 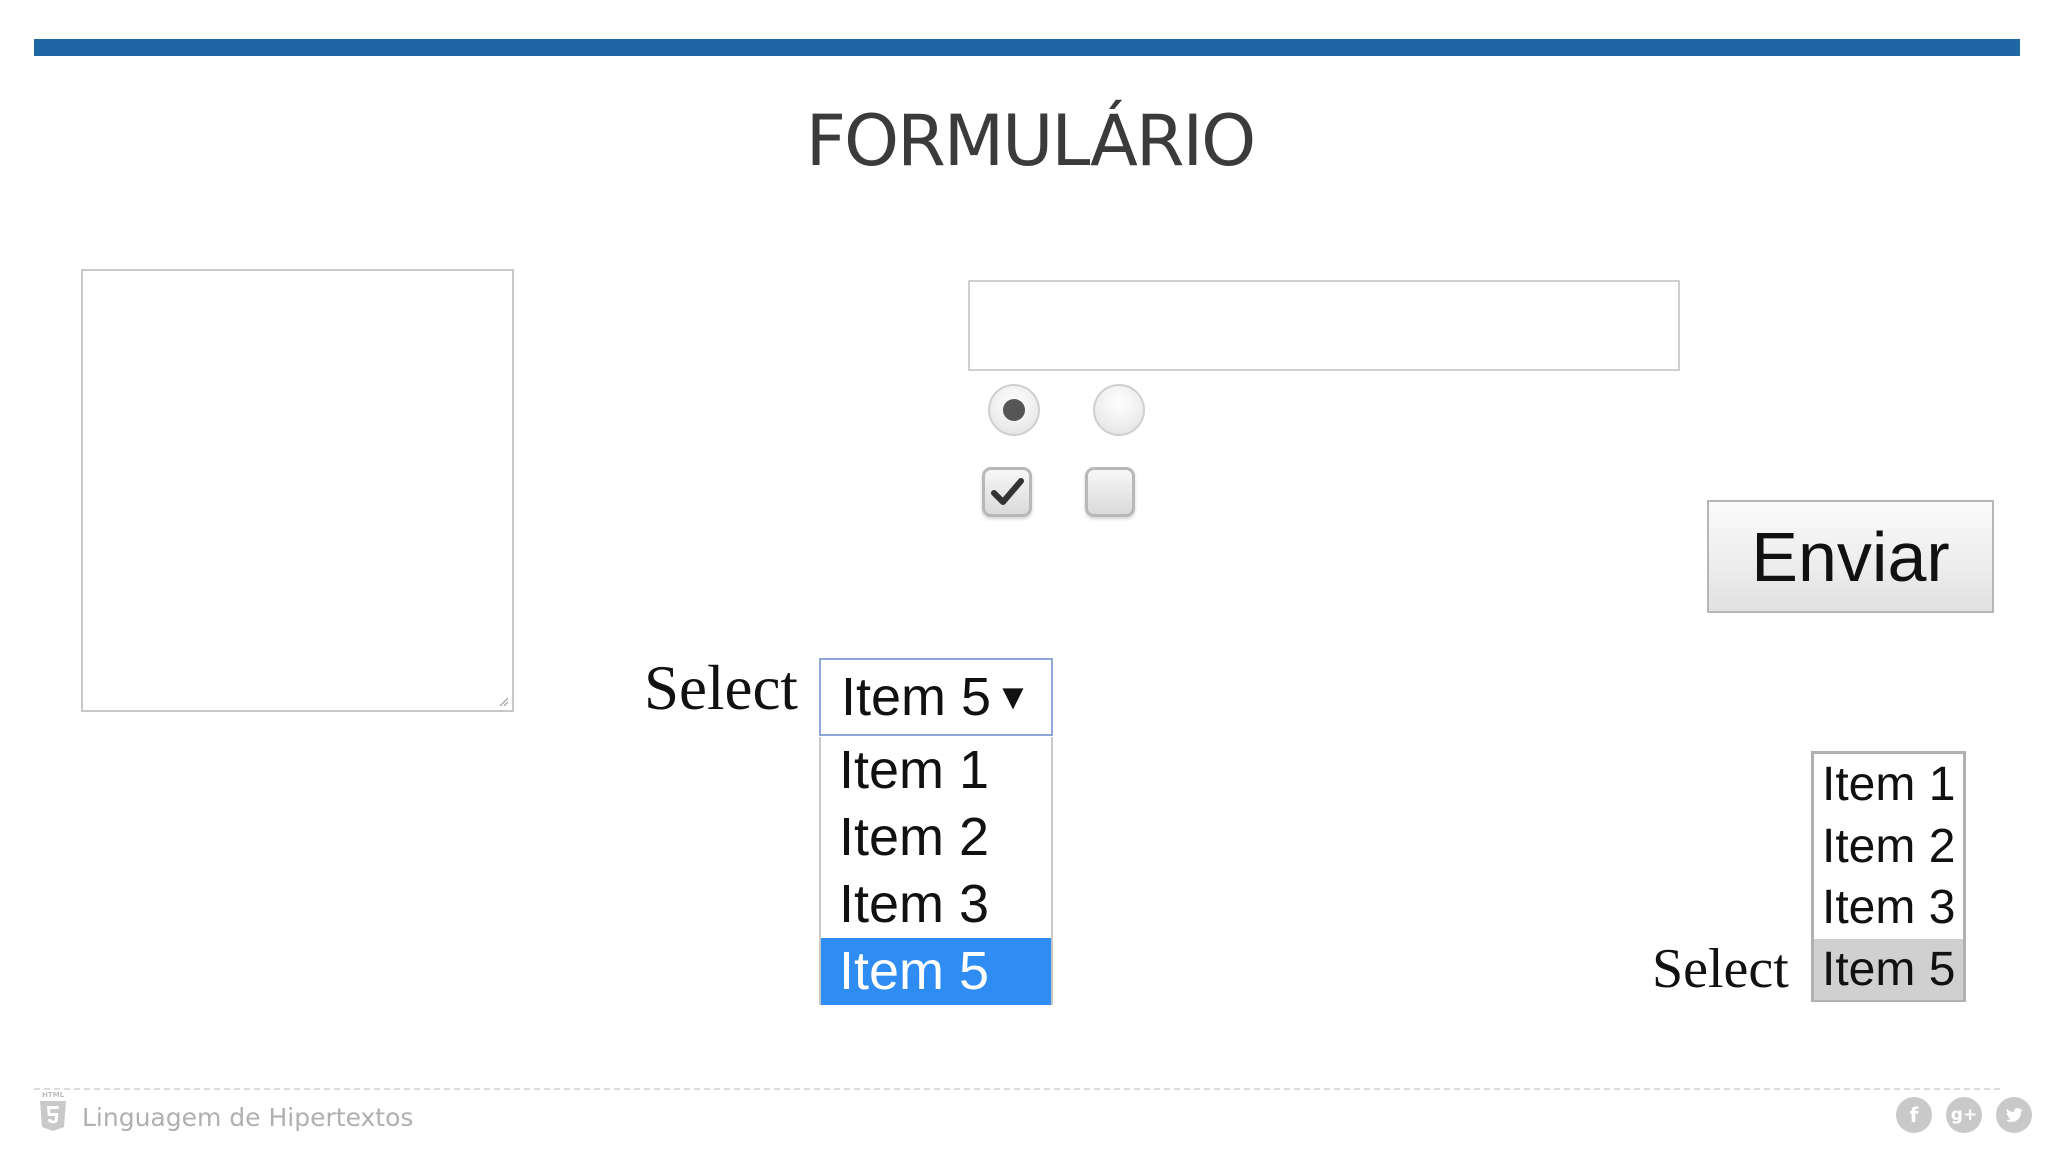 What do you see at coordinates (1031, 141) in the screenshot?
I see `page-title: FORMULÁRIO` at bounding box center [1031, 141].